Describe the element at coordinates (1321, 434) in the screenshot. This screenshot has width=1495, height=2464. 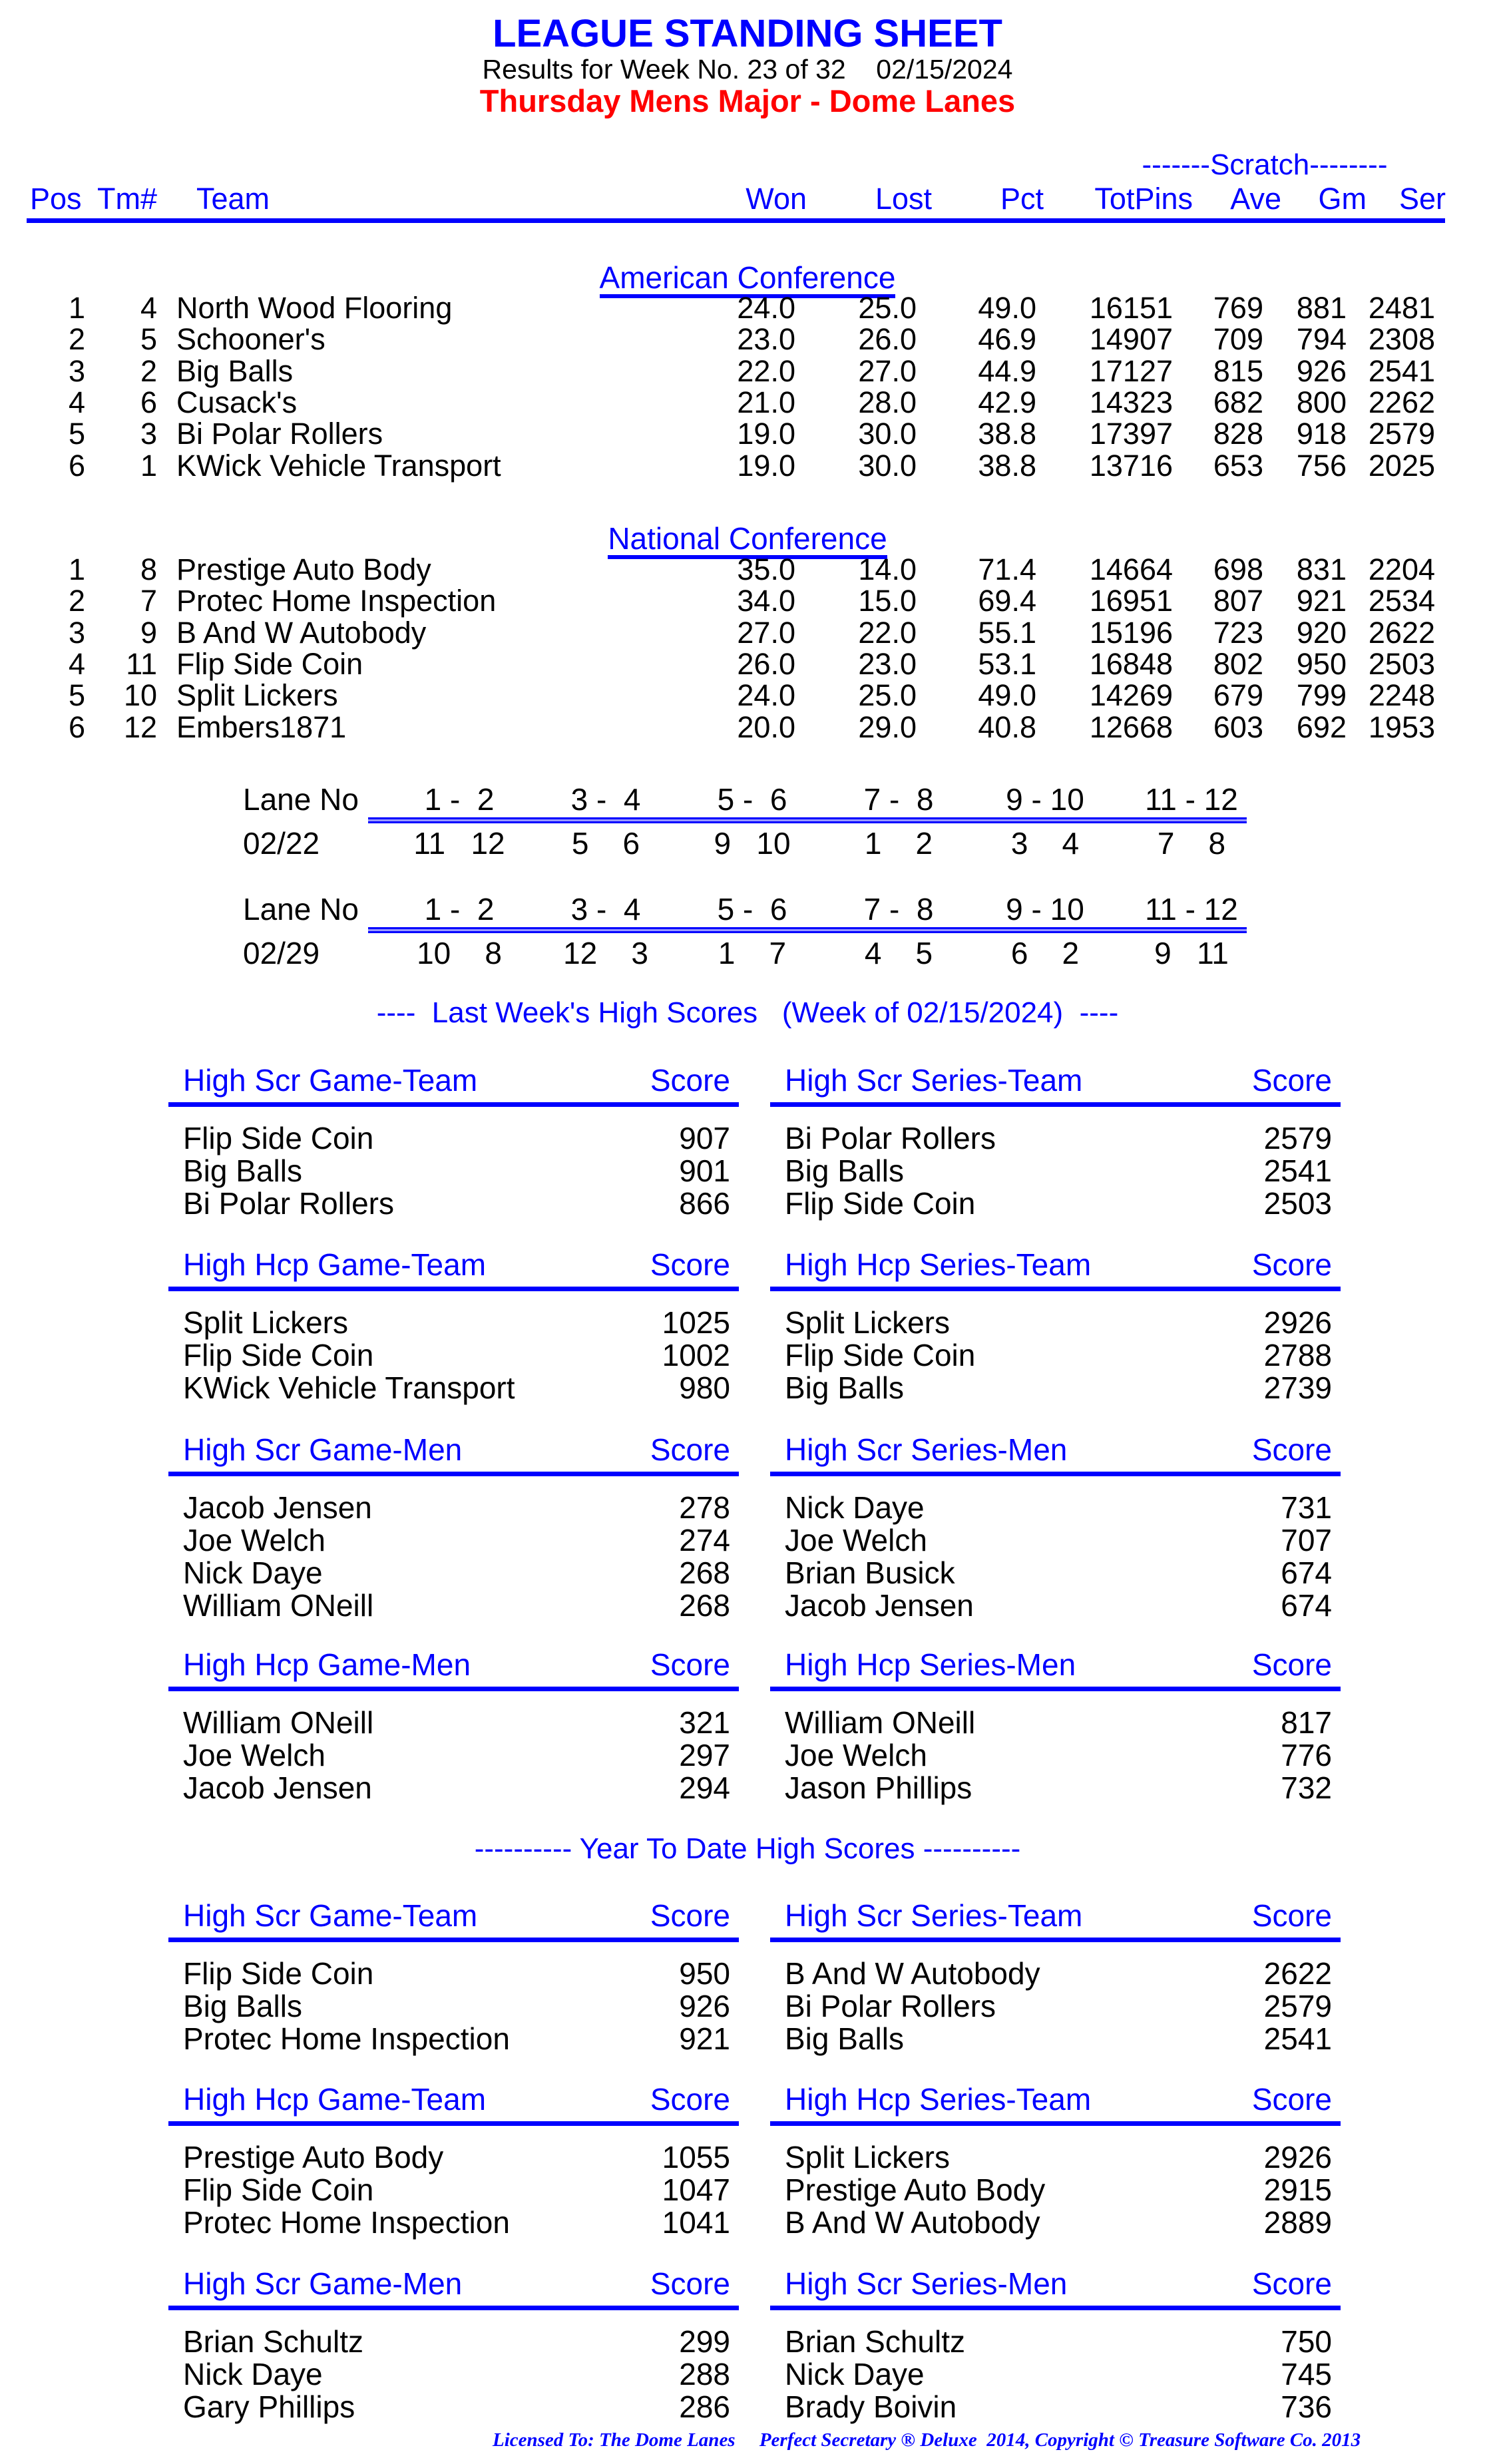
I see `cell-gm: 918` at that location.